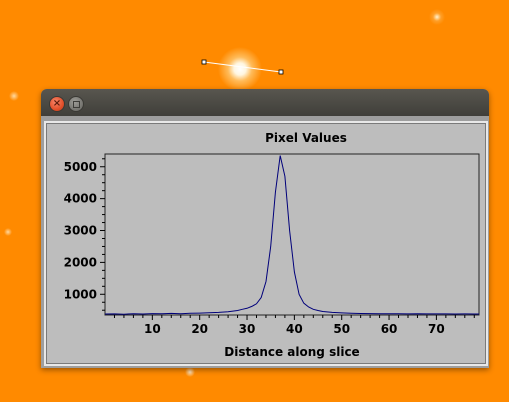 This screenshot has width=509, height=402. What do you see at coordinates (291, 352) in the screenshot?
I see `x-axis-label: Distance along slice` at bounding box center [291, 352].